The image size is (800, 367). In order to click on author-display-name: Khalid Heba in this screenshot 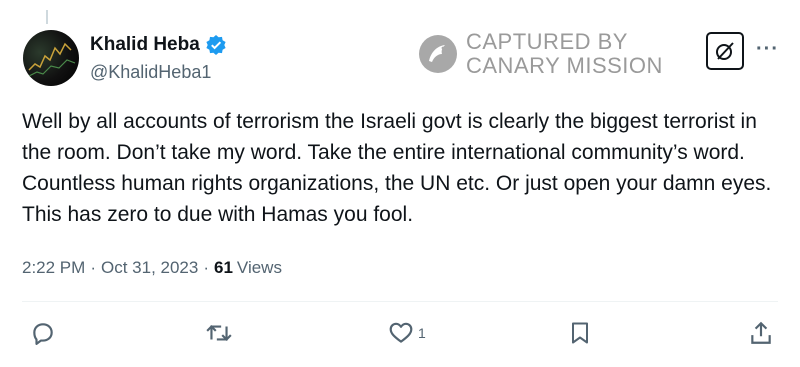, I will do `click(145, 45)`.